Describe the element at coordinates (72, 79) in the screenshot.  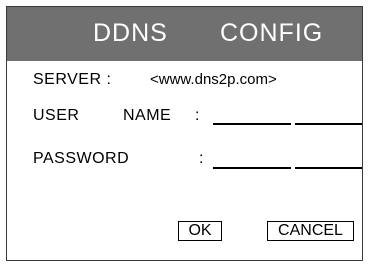
I see `server-label: SERVER :` at that location.